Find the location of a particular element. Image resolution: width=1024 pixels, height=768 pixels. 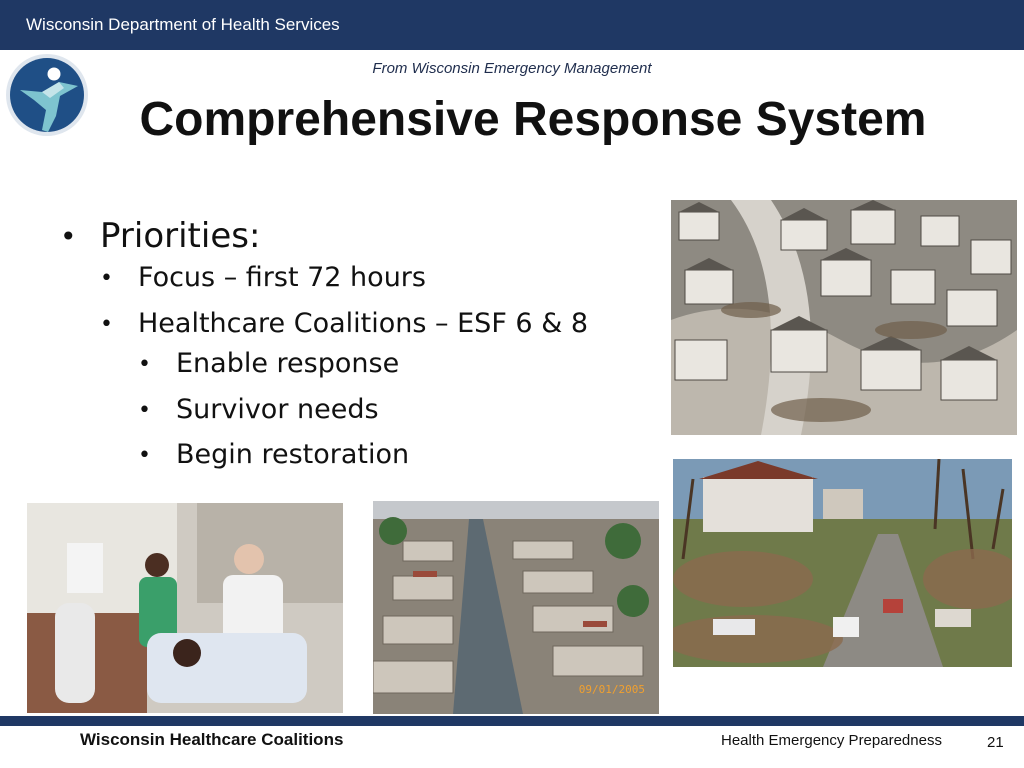

photo-flooded-street: 09/01/2005 is located at coordinates (516, 607).